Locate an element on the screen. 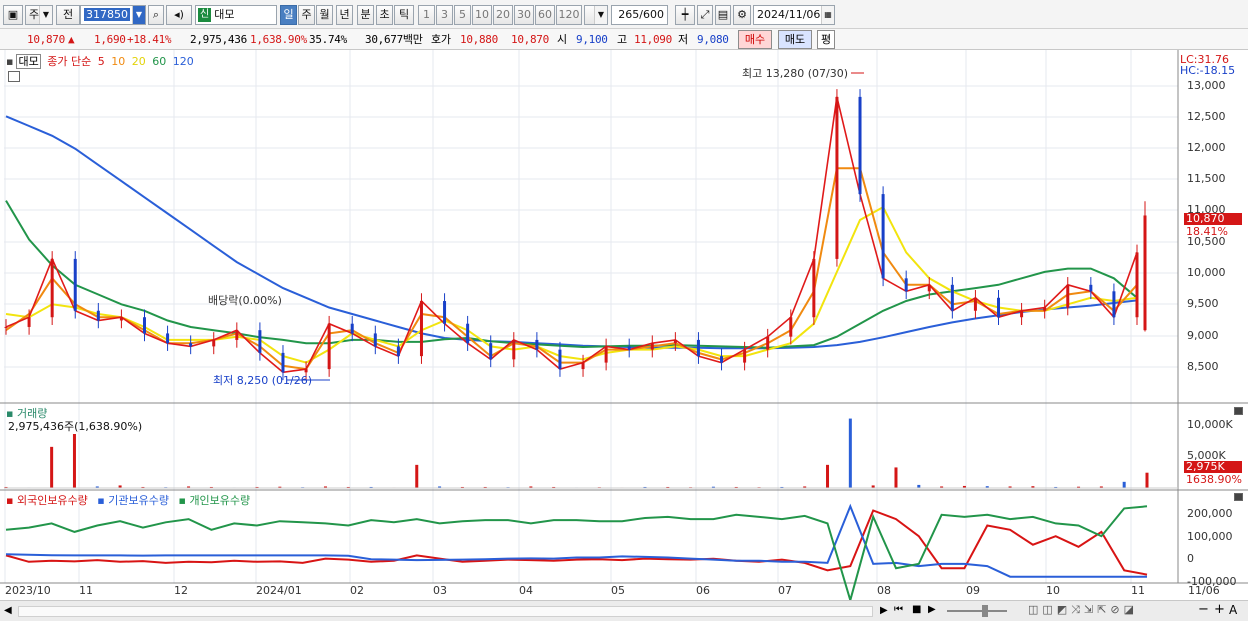  current-price-marker: 10,870 is located at coordinates (1213, 219).